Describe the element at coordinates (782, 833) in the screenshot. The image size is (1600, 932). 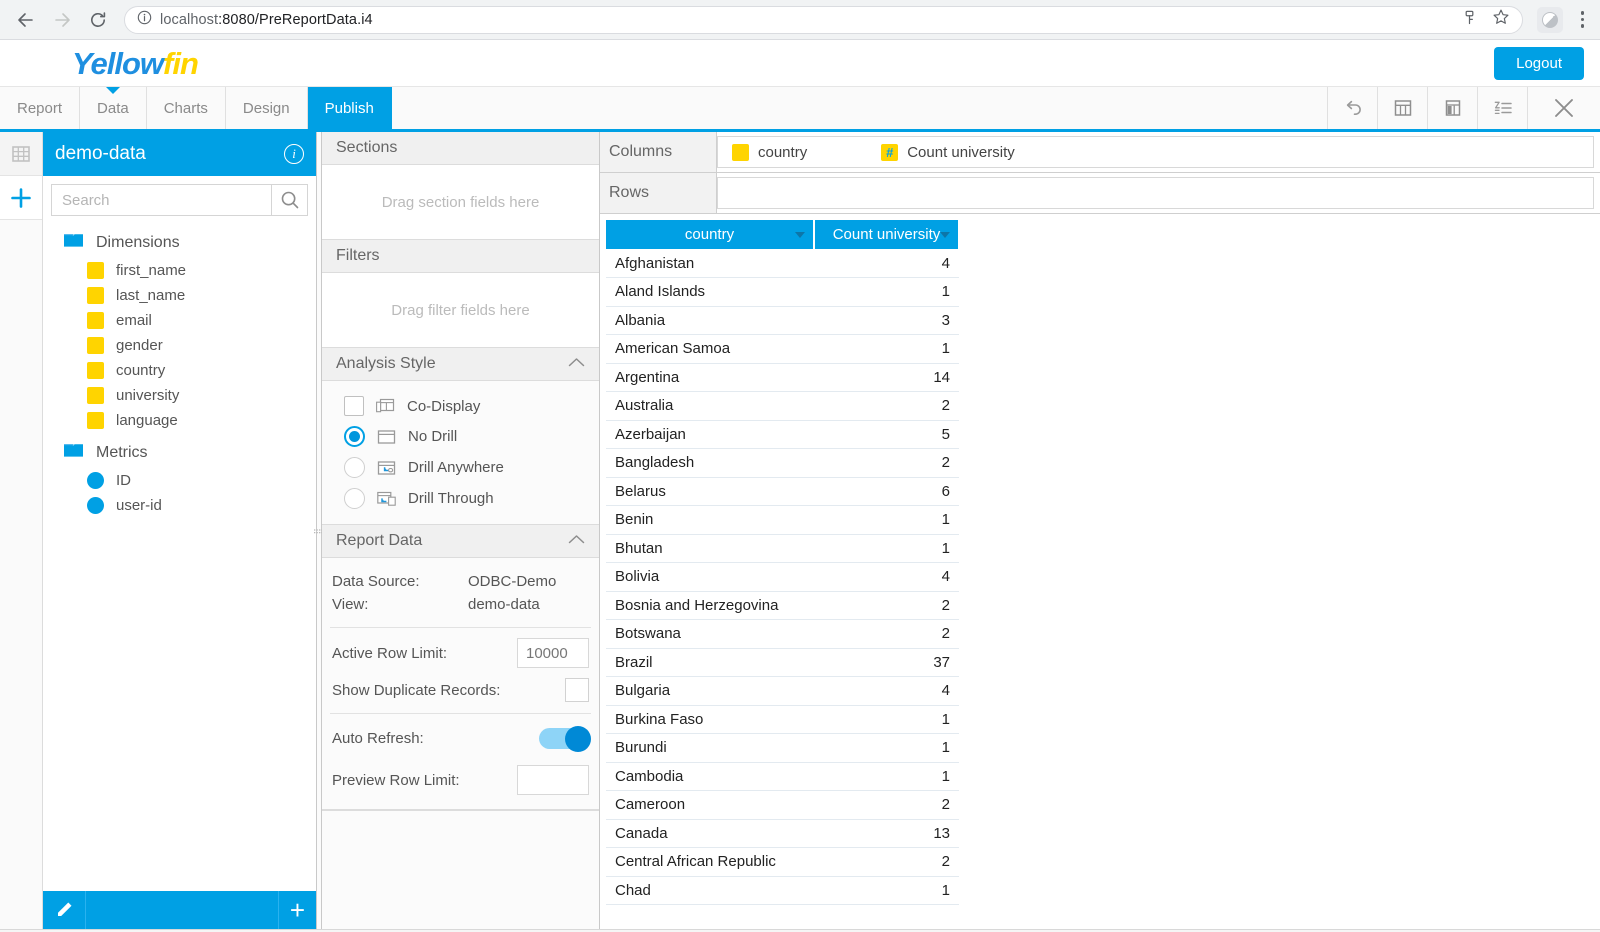
I see `table-row: Canada 13` at that location.